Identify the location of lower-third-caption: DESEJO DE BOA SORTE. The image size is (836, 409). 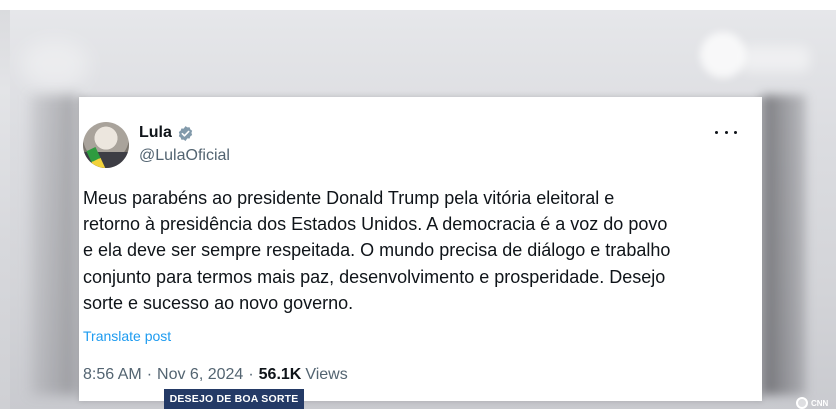
(234, 399).